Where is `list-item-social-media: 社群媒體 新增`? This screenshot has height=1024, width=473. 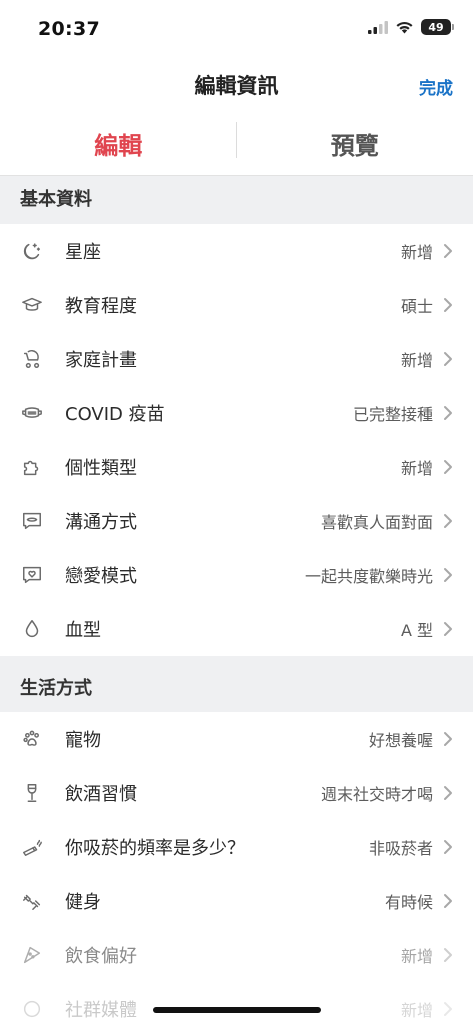
list-item-social-media: 社群媒體 新增 is located at coordinates (236, 1003).